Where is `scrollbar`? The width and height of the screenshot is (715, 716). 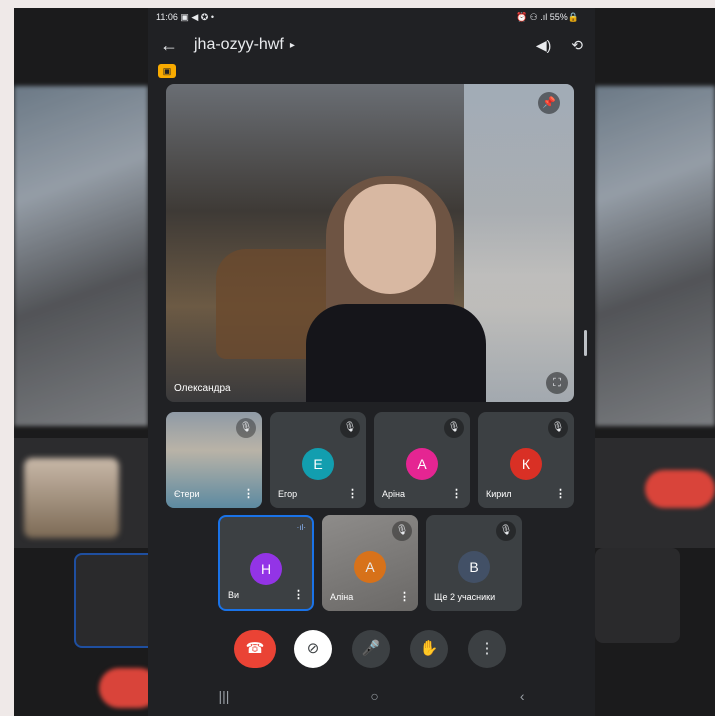
scrollbar is located at coordinates (585, 343).